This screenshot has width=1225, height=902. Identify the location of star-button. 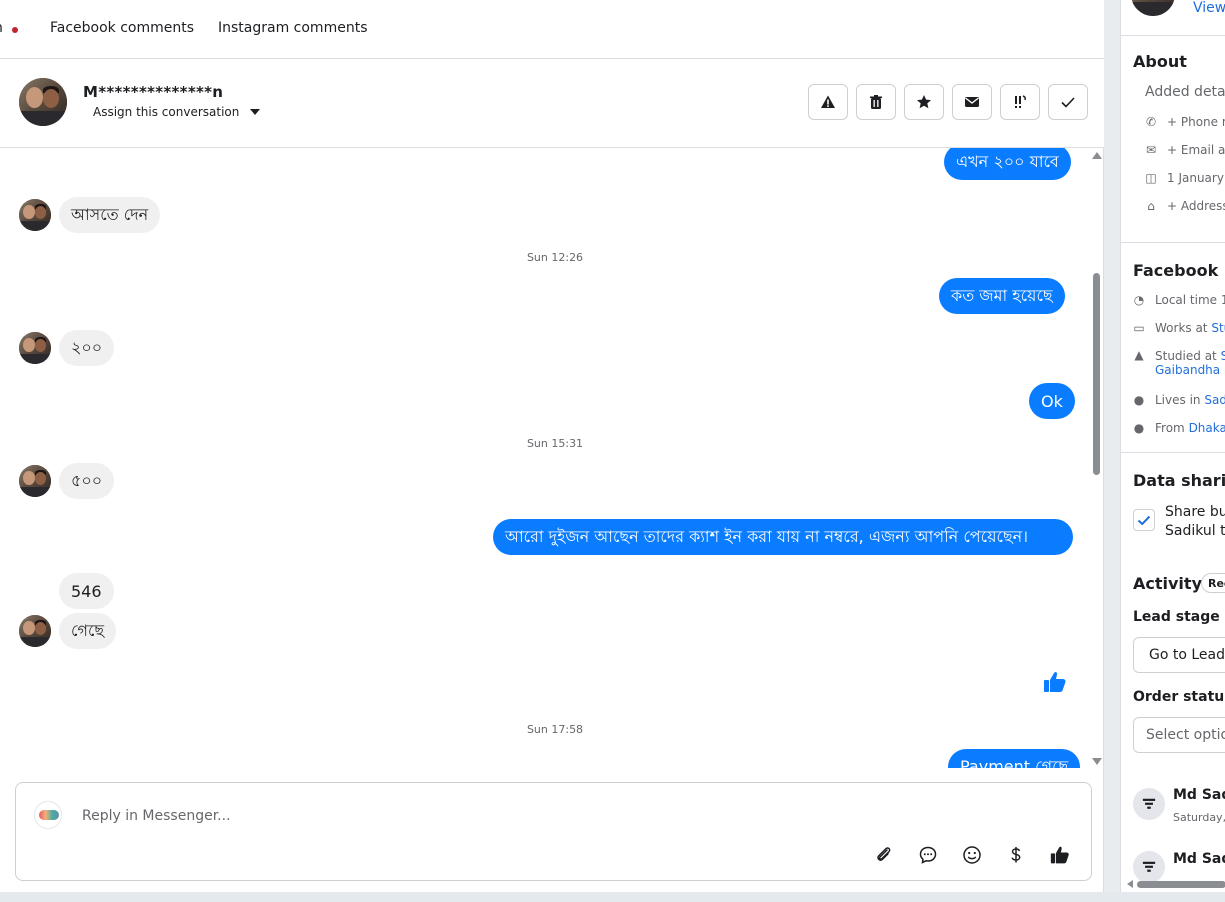
(924, 102).